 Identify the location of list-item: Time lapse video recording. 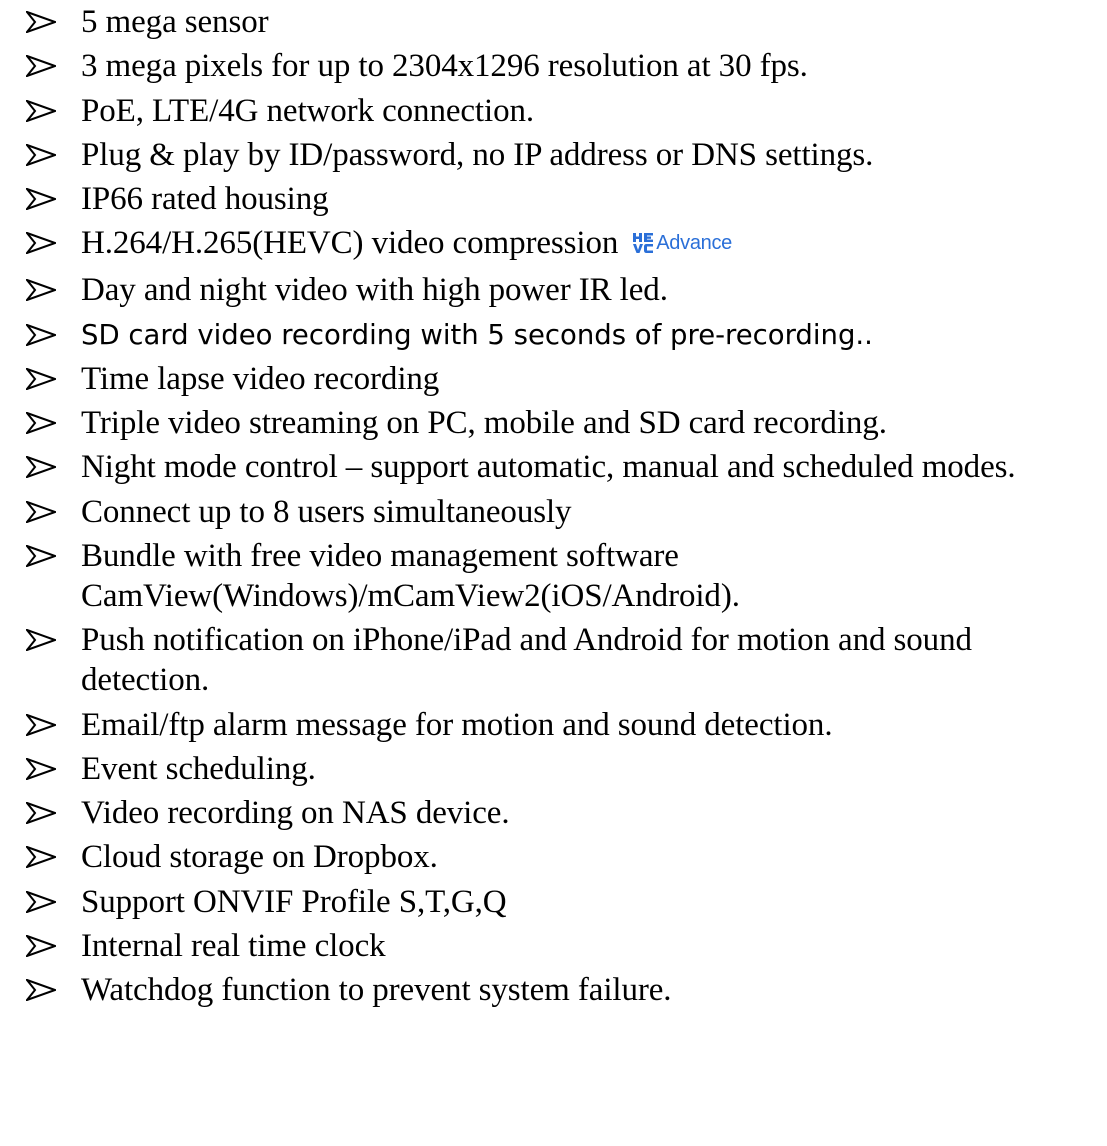
(553, 379).